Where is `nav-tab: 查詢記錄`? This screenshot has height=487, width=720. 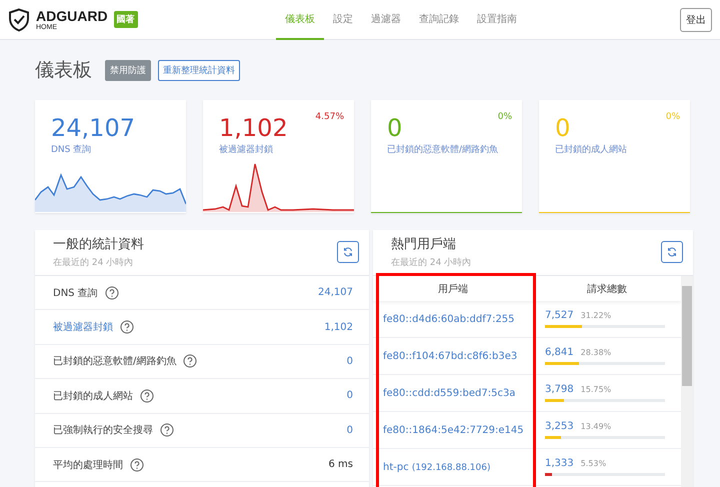
nav-tab: 查詢記錄 is located at coordinates (439, 20).